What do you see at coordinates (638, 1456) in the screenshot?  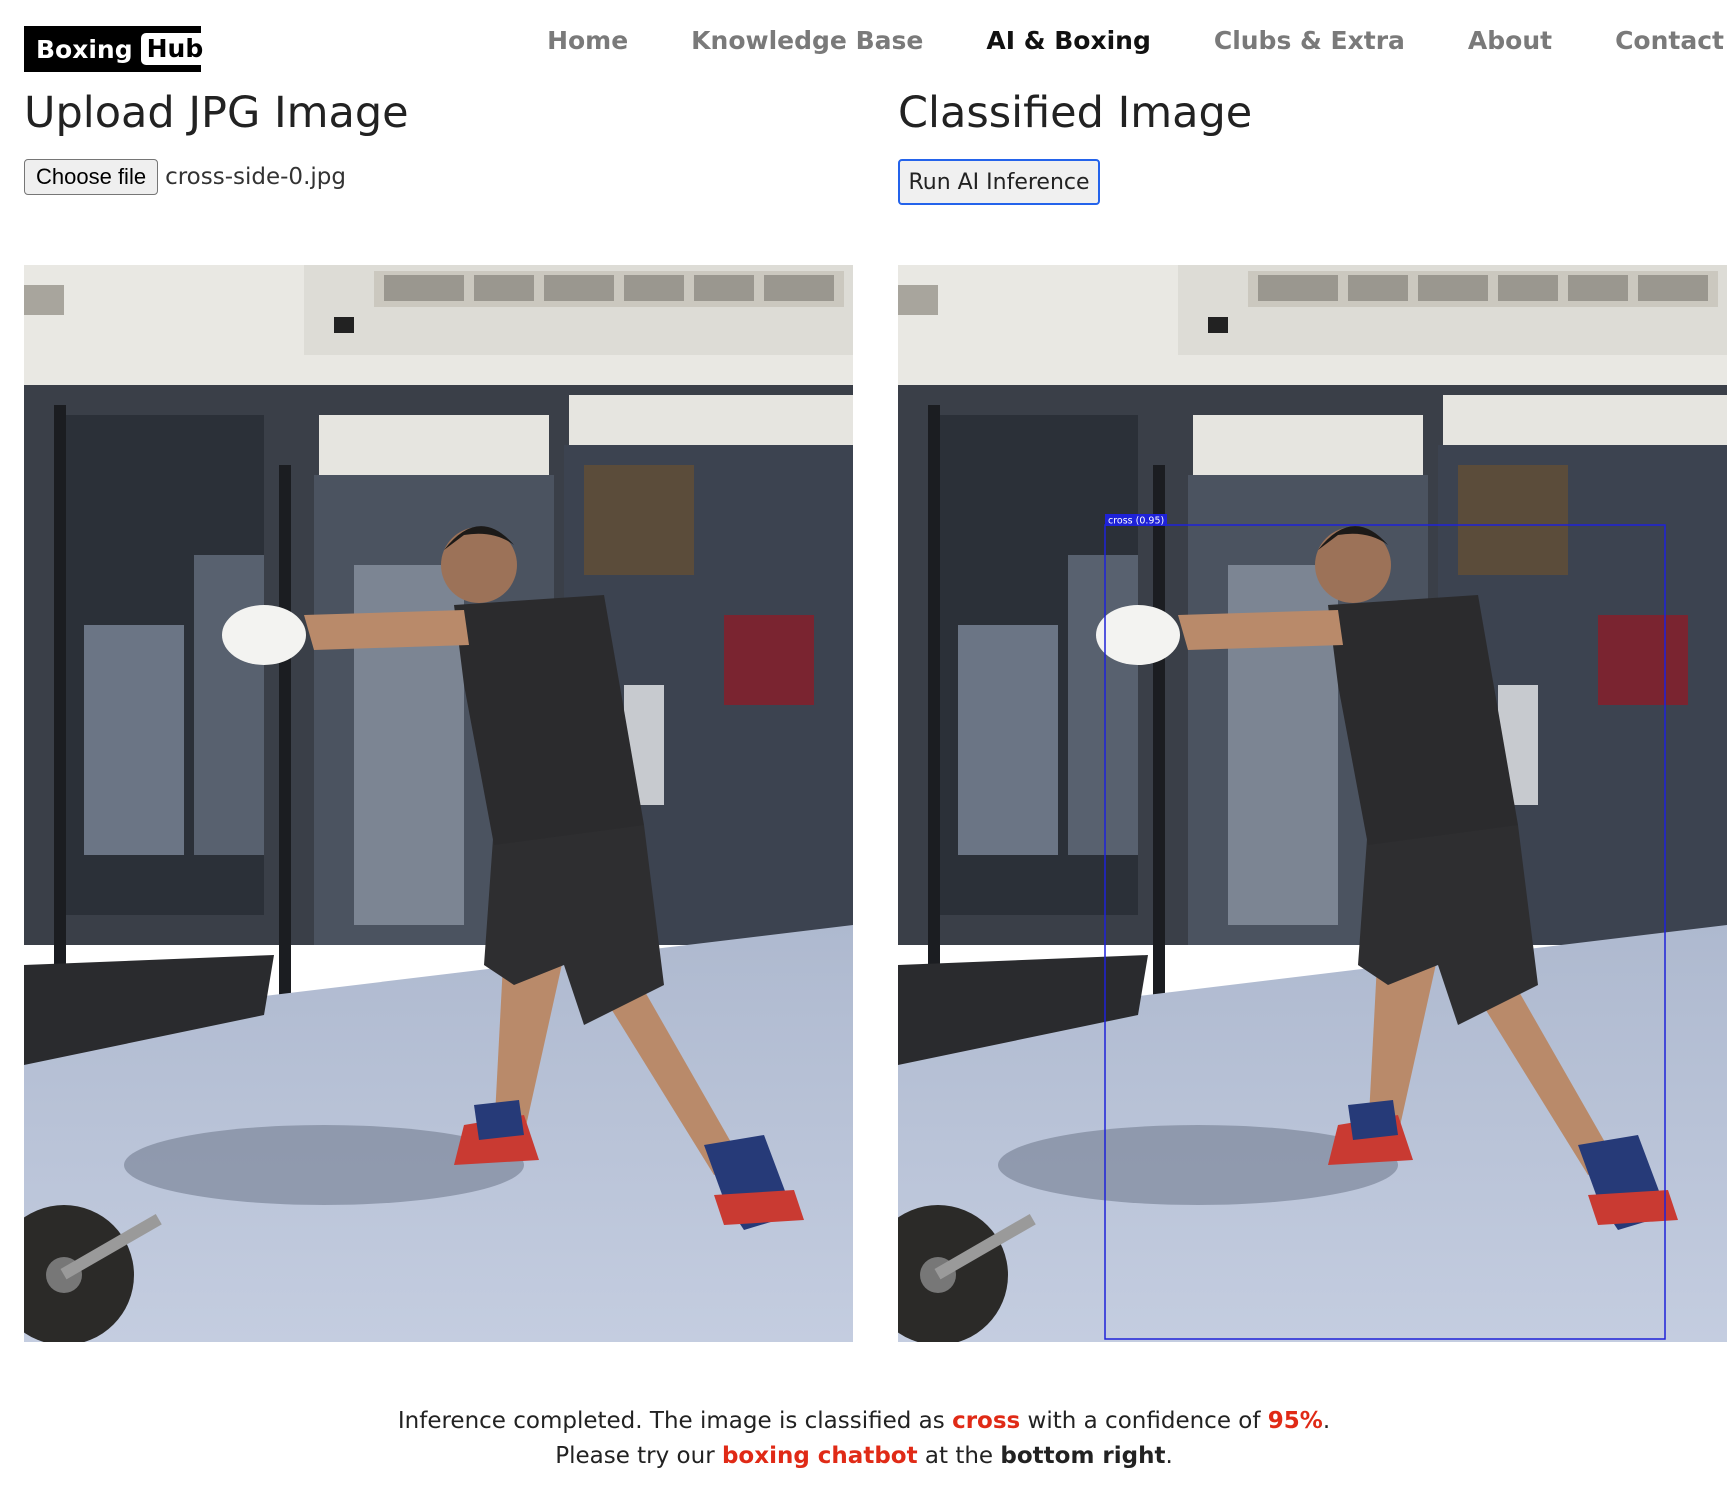 I see `chatbot-prefix: Please try our` at bounding box center [638, 1456].